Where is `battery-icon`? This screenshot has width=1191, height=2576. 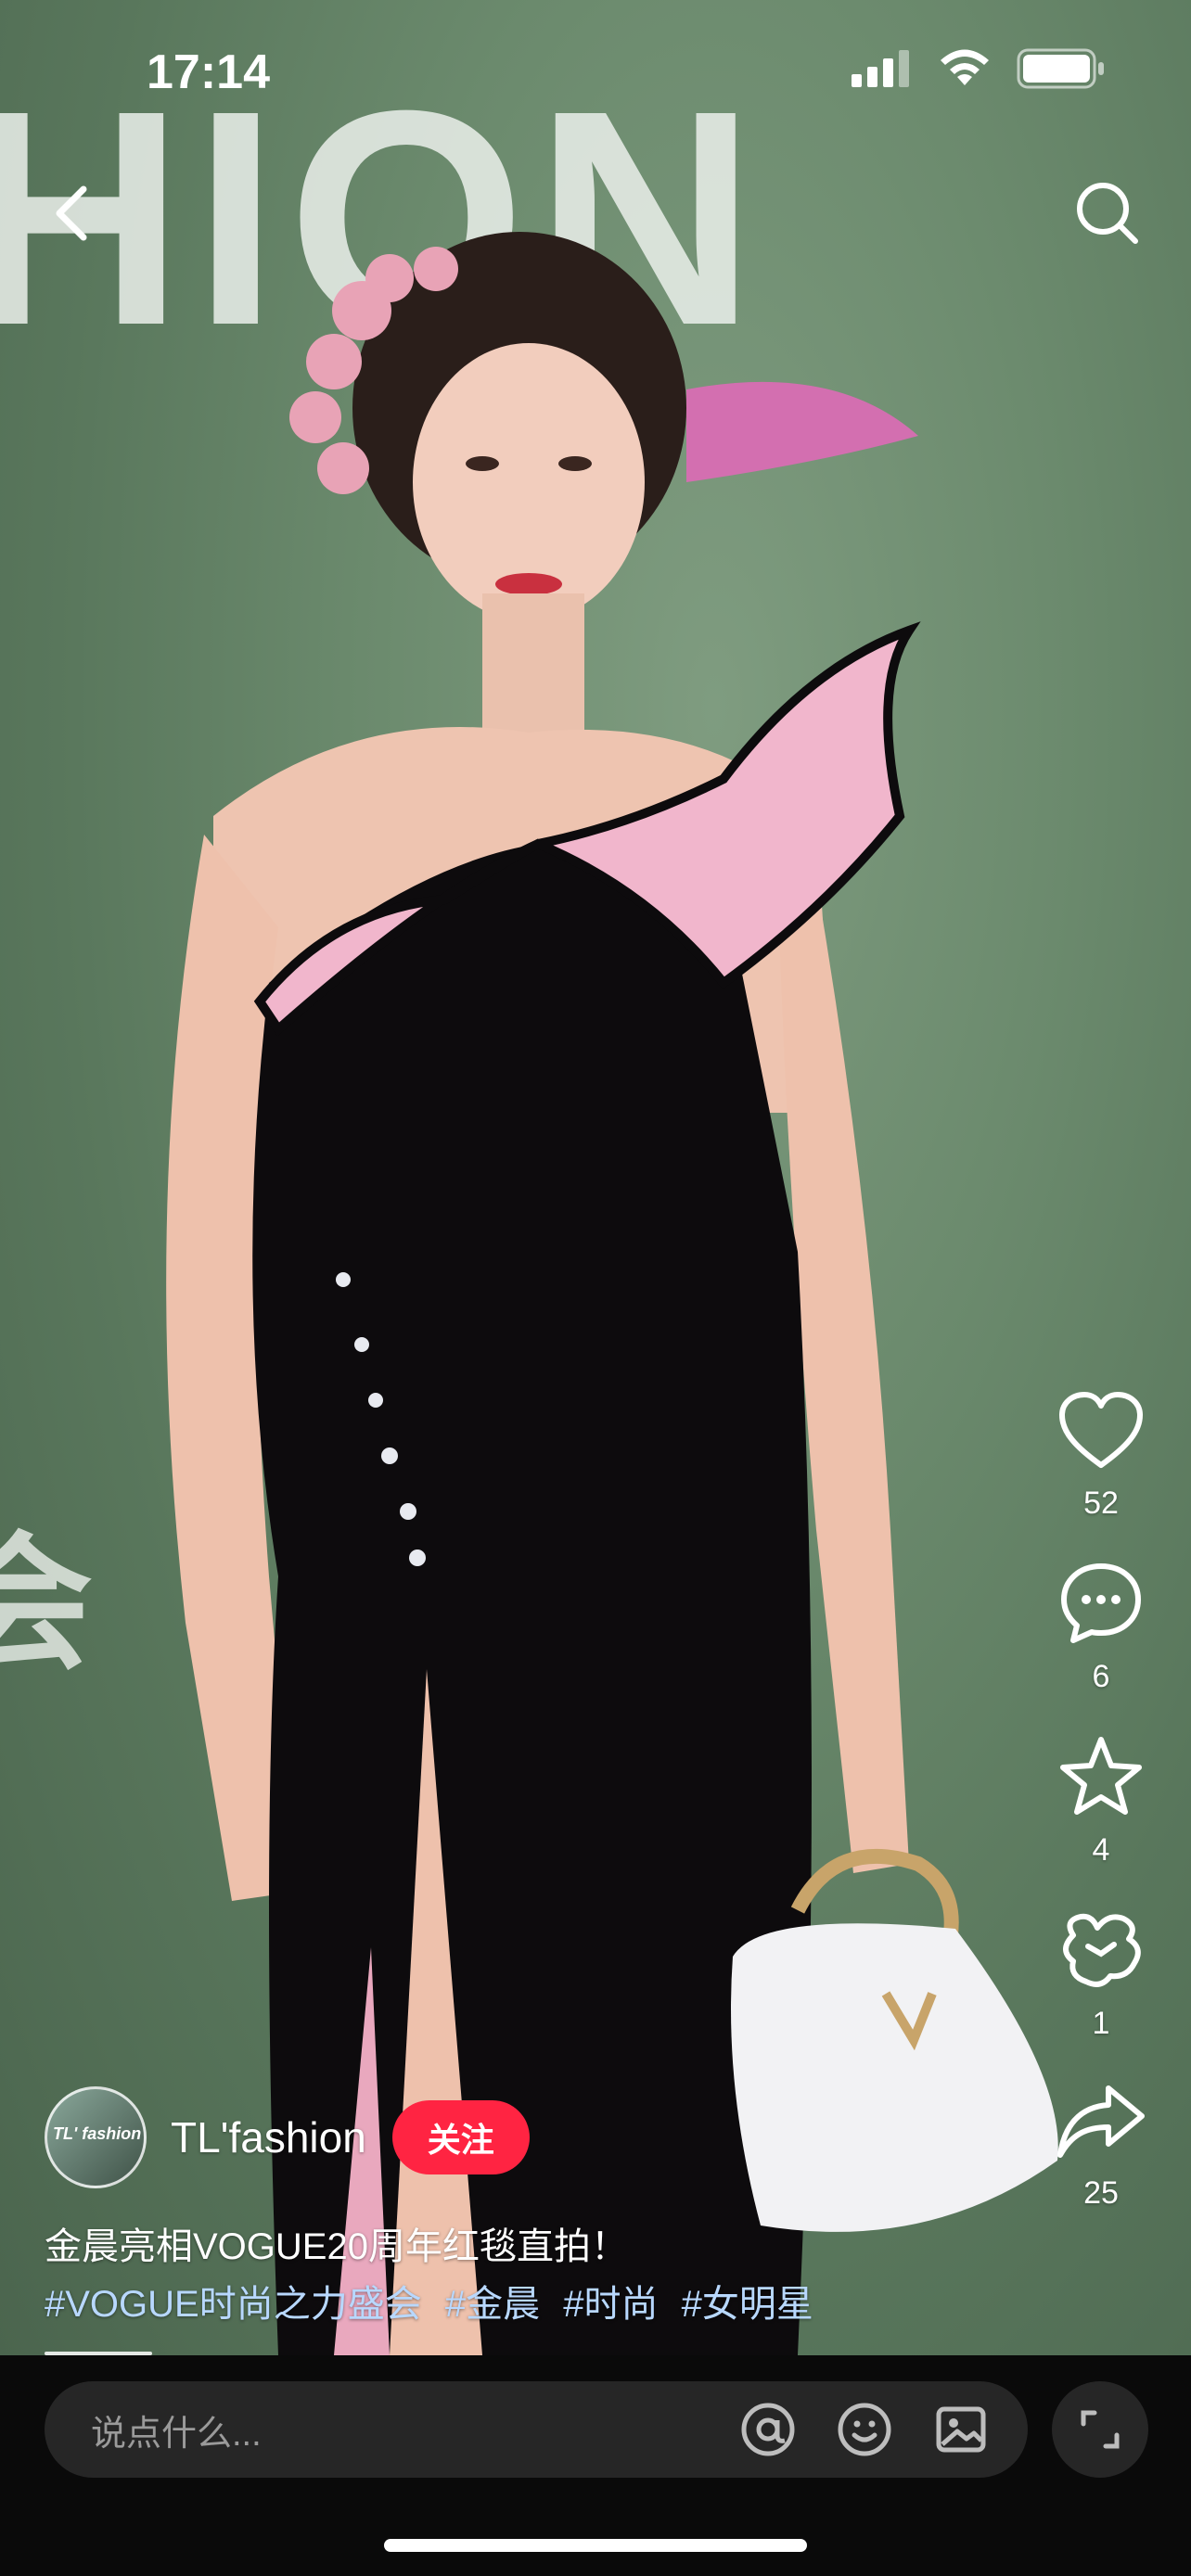
battery-icon is located at coordinates (1060, 68).